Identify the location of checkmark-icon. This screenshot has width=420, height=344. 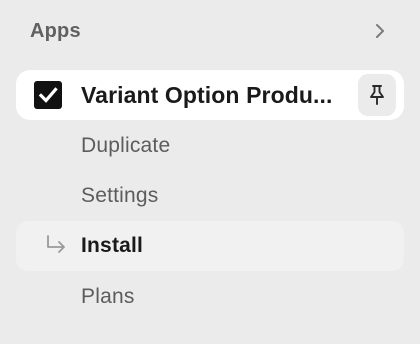
(48, 95).